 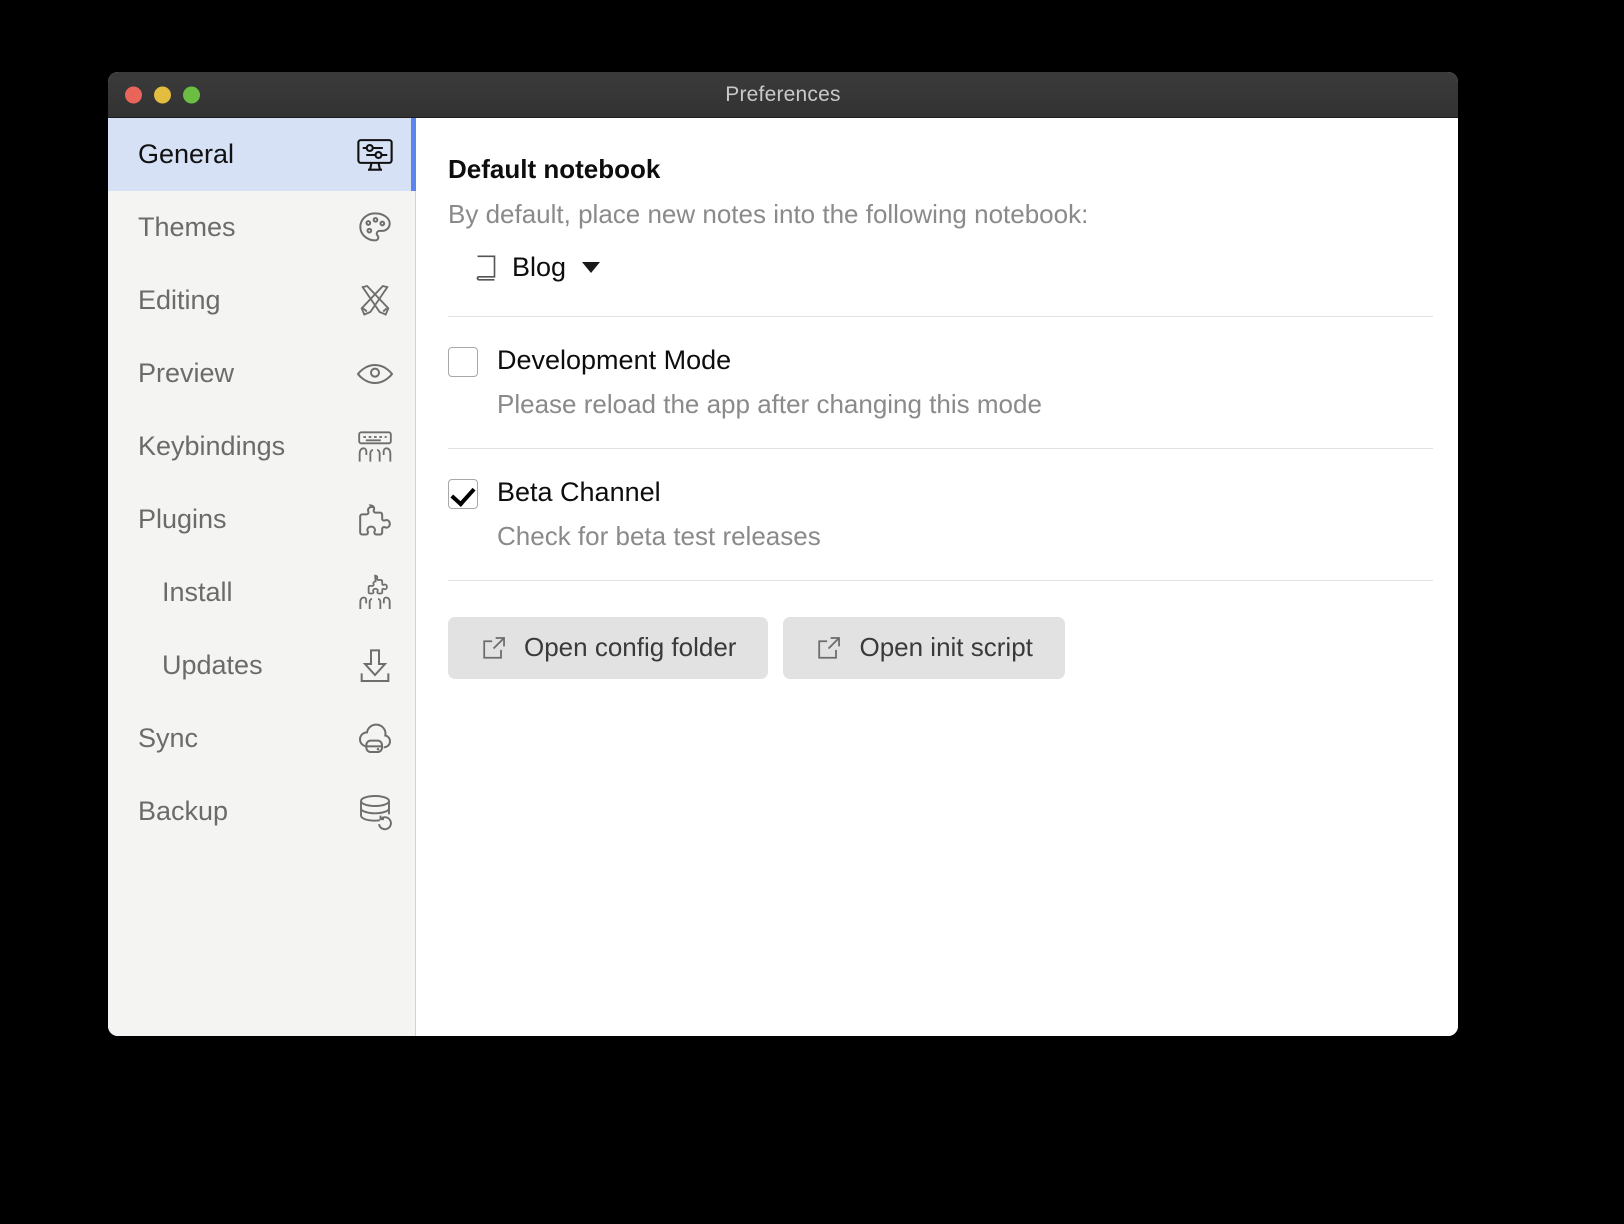 I want to click on minimize-window-button, so click(x=162, y=94).